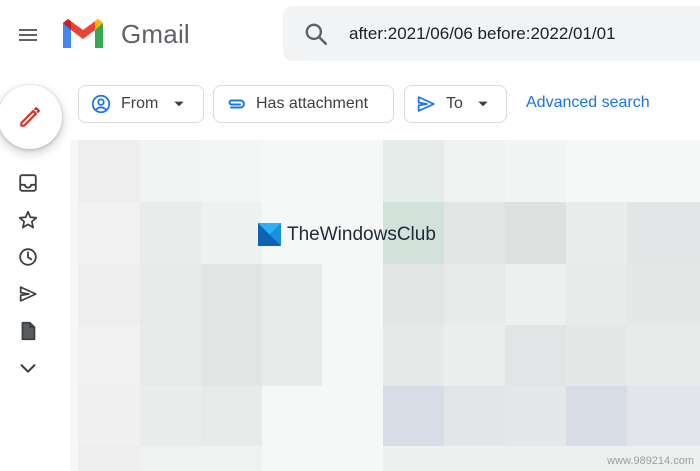  Describe the element at coordinates (588, 103) in the screenshot. I see `advanced-search-link: Advanced search` at that location.